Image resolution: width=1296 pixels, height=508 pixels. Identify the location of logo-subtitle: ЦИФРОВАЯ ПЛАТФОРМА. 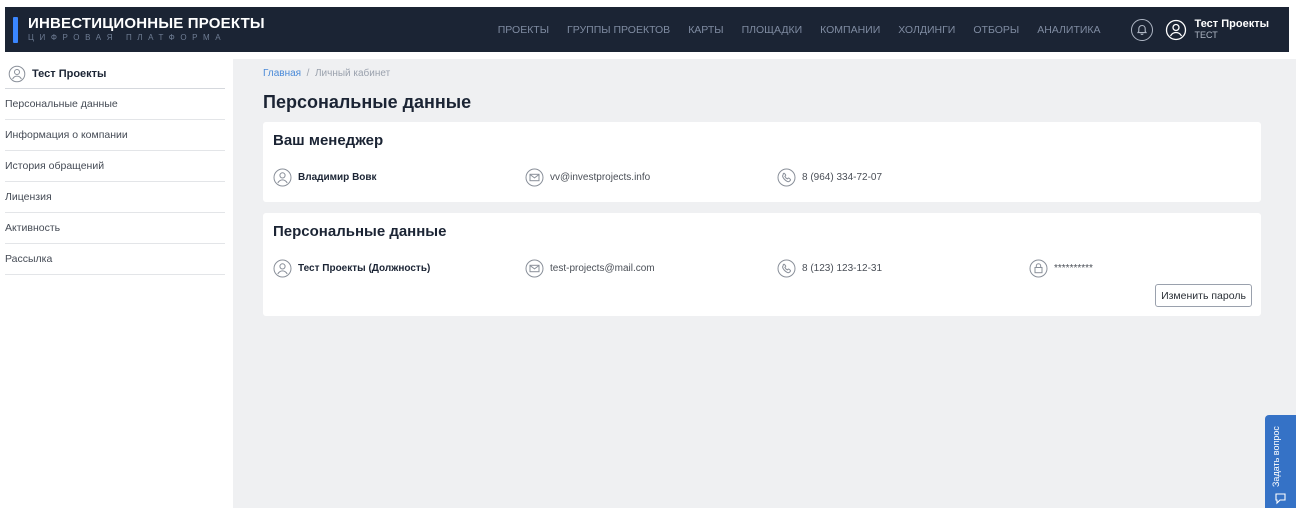
(127, 37).